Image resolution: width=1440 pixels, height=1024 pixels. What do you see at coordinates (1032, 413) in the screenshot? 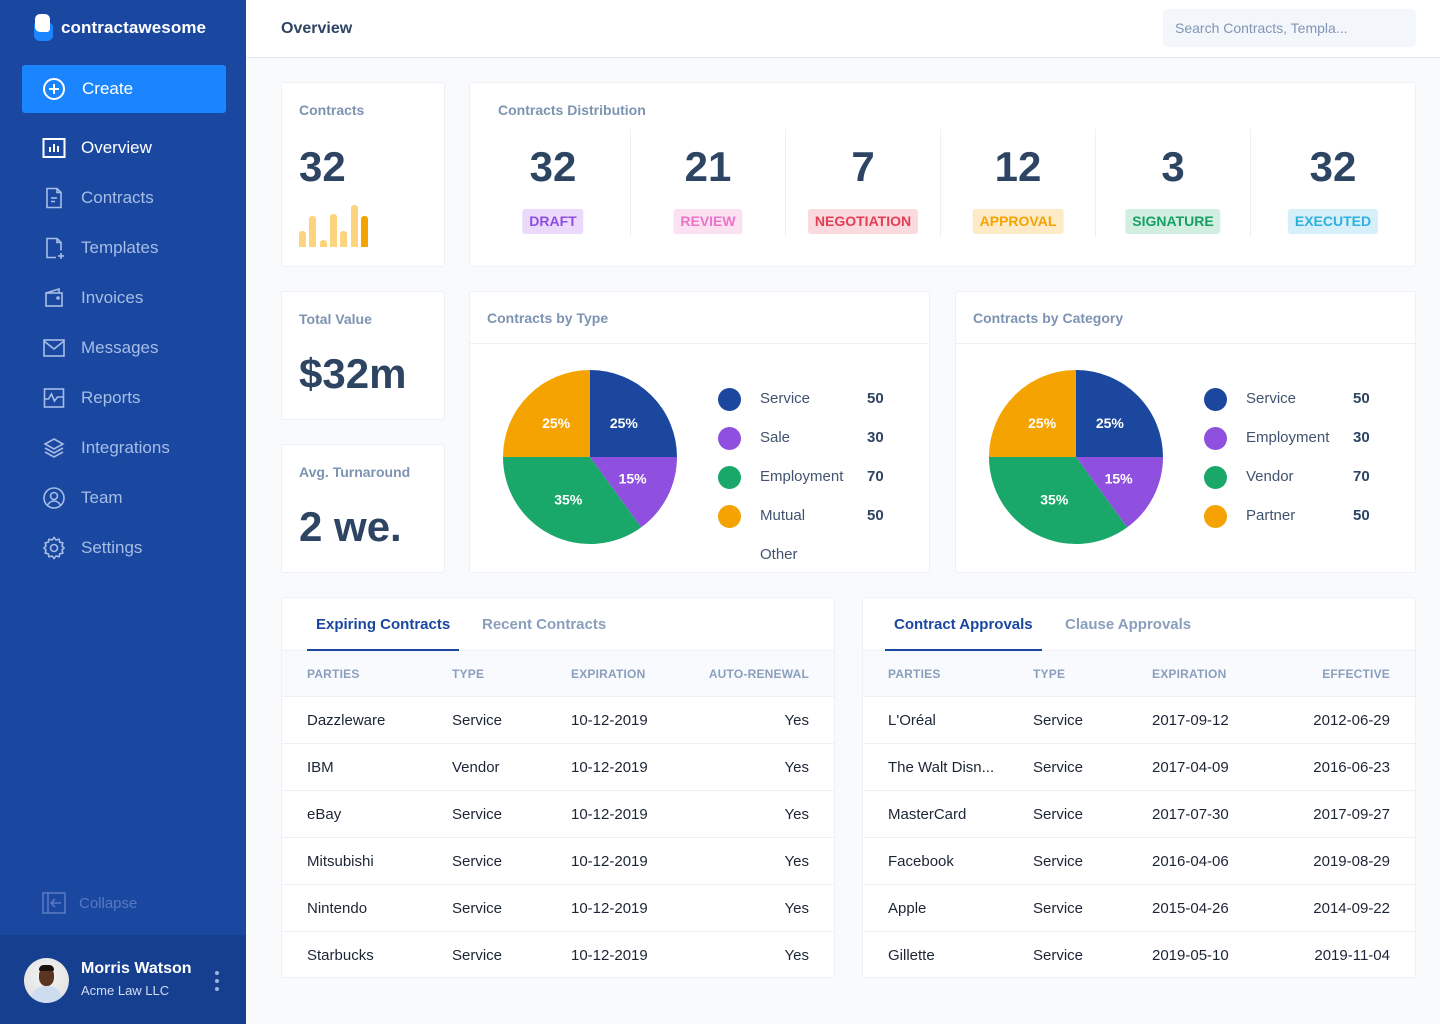
I see `pie-slice-partner` at bounding box center [1032, 413].